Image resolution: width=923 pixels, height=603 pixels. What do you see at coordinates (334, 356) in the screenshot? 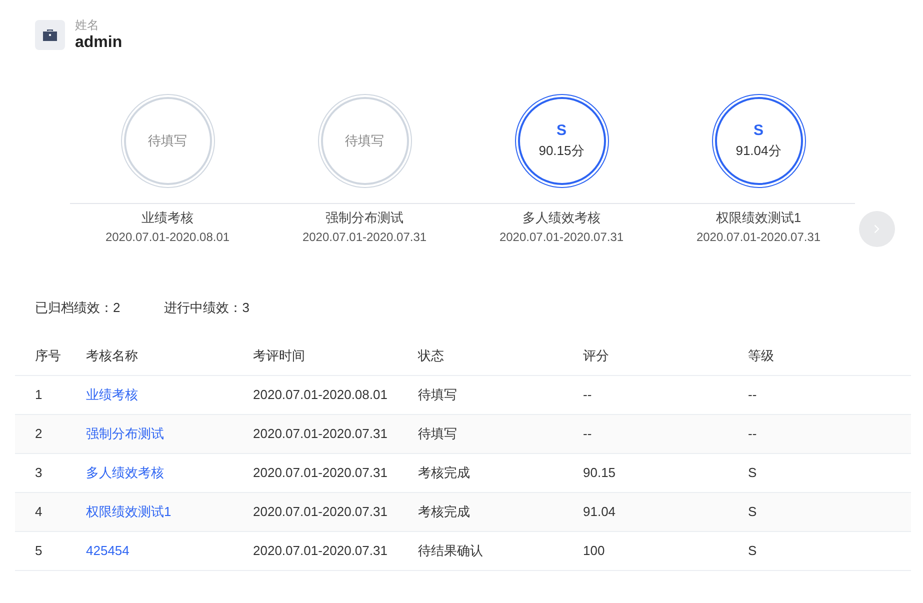
I see `column-header: 考评时间` at bounding box center [334, 356].